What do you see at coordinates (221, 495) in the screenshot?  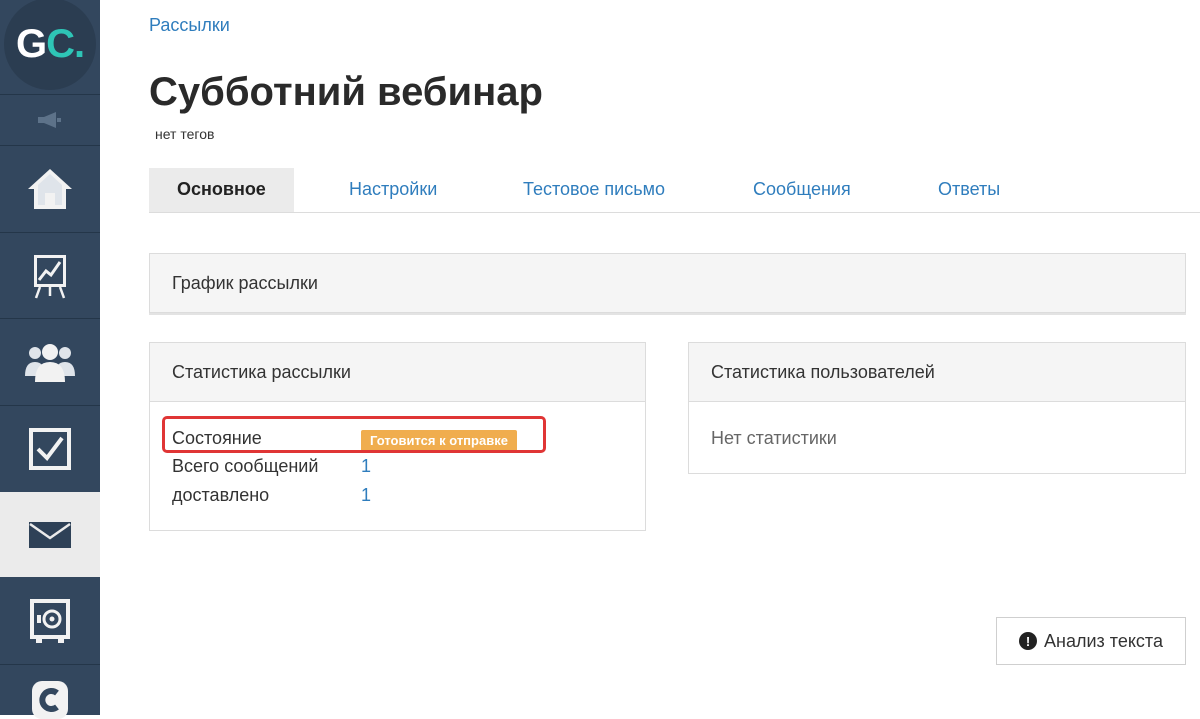 I see `stat-label-delivered: доставлено` at bounding box center [221, 495].